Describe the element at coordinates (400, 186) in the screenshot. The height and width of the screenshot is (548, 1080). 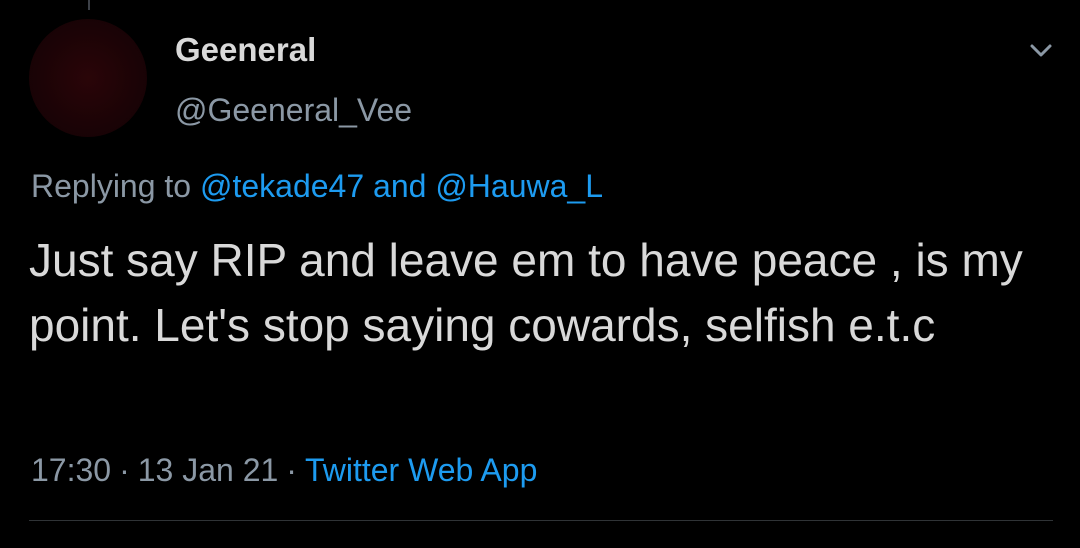
I see `reply-conjunction: and` at that location.